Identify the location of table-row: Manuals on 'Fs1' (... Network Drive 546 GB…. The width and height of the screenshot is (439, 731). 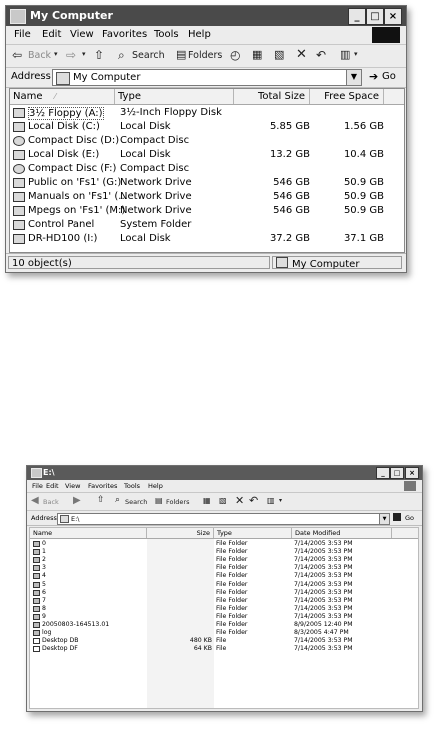
(207, 197).